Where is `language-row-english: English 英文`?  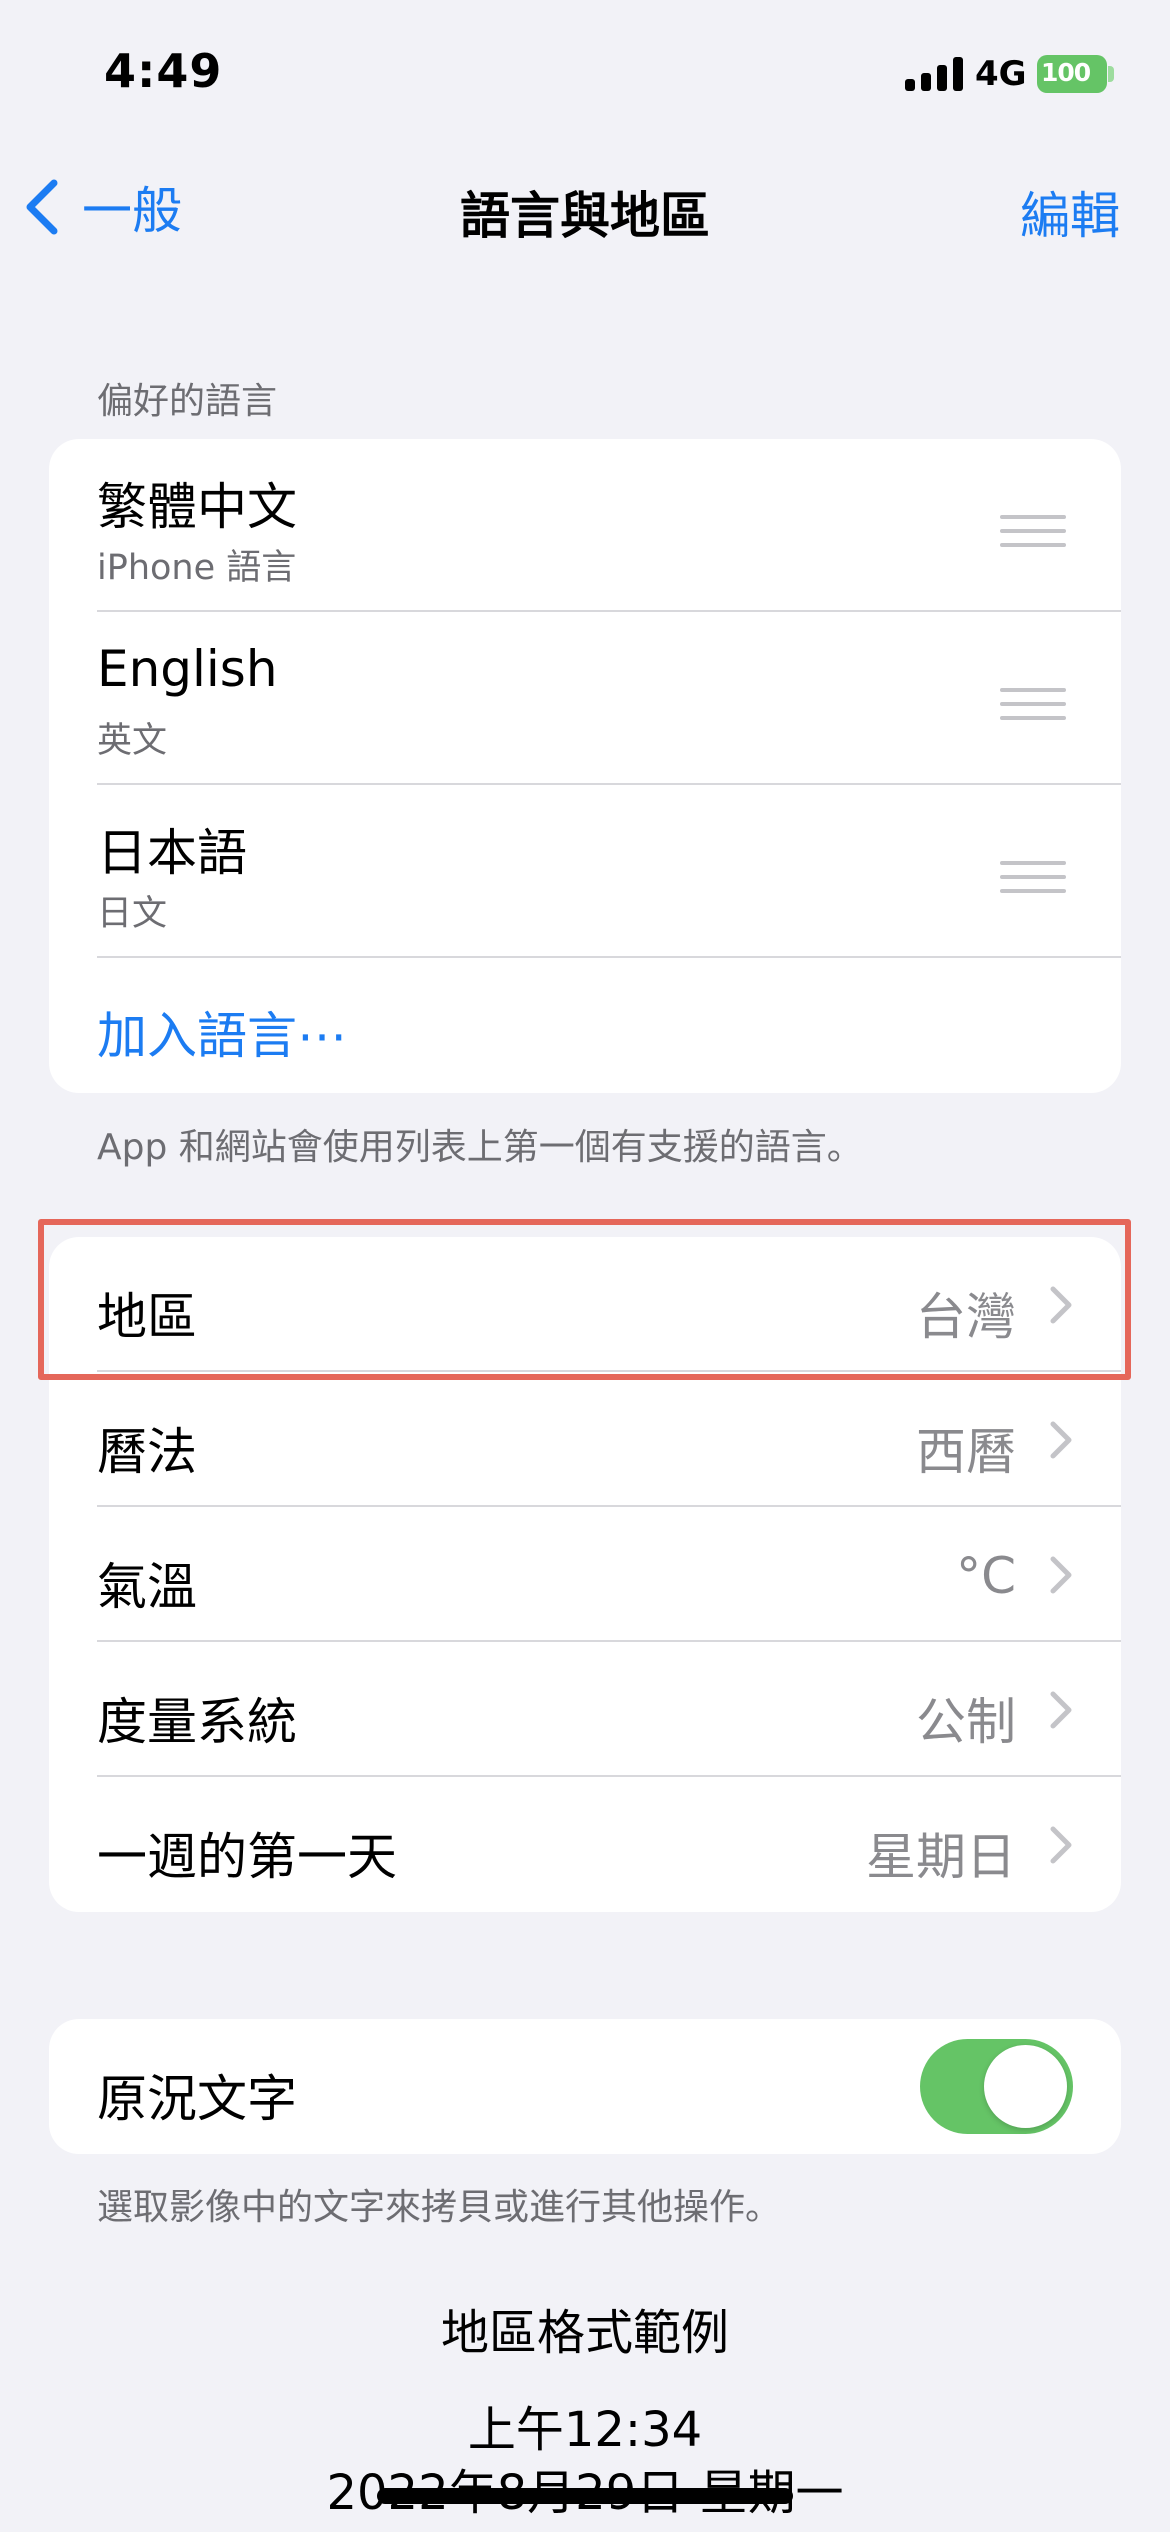 language-row-english: English 英文 is located at coordinates (585, 698).